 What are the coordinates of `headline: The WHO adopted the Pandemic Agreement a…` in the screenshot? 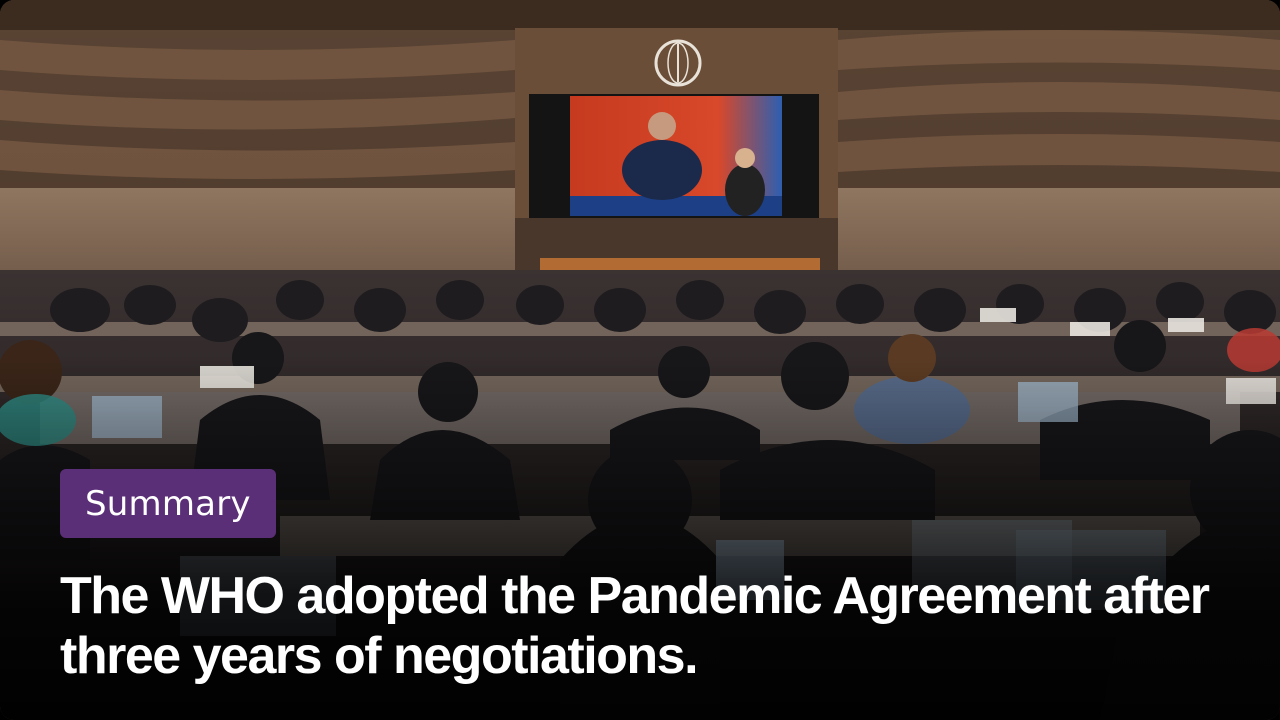 It's located at (635, 626).